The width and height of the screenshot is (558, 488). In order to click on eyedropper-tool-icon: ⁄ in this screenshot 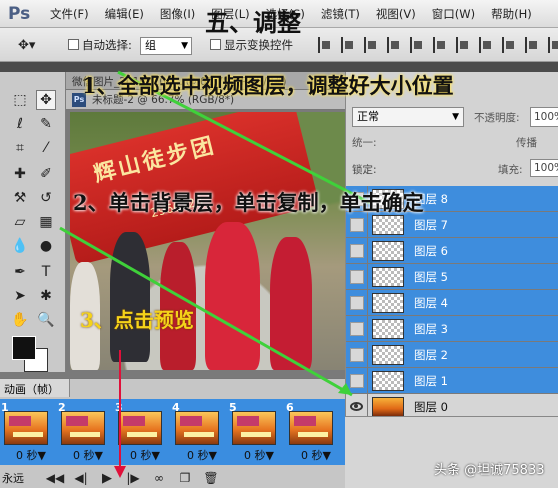, I will do `click(46, 148)`.